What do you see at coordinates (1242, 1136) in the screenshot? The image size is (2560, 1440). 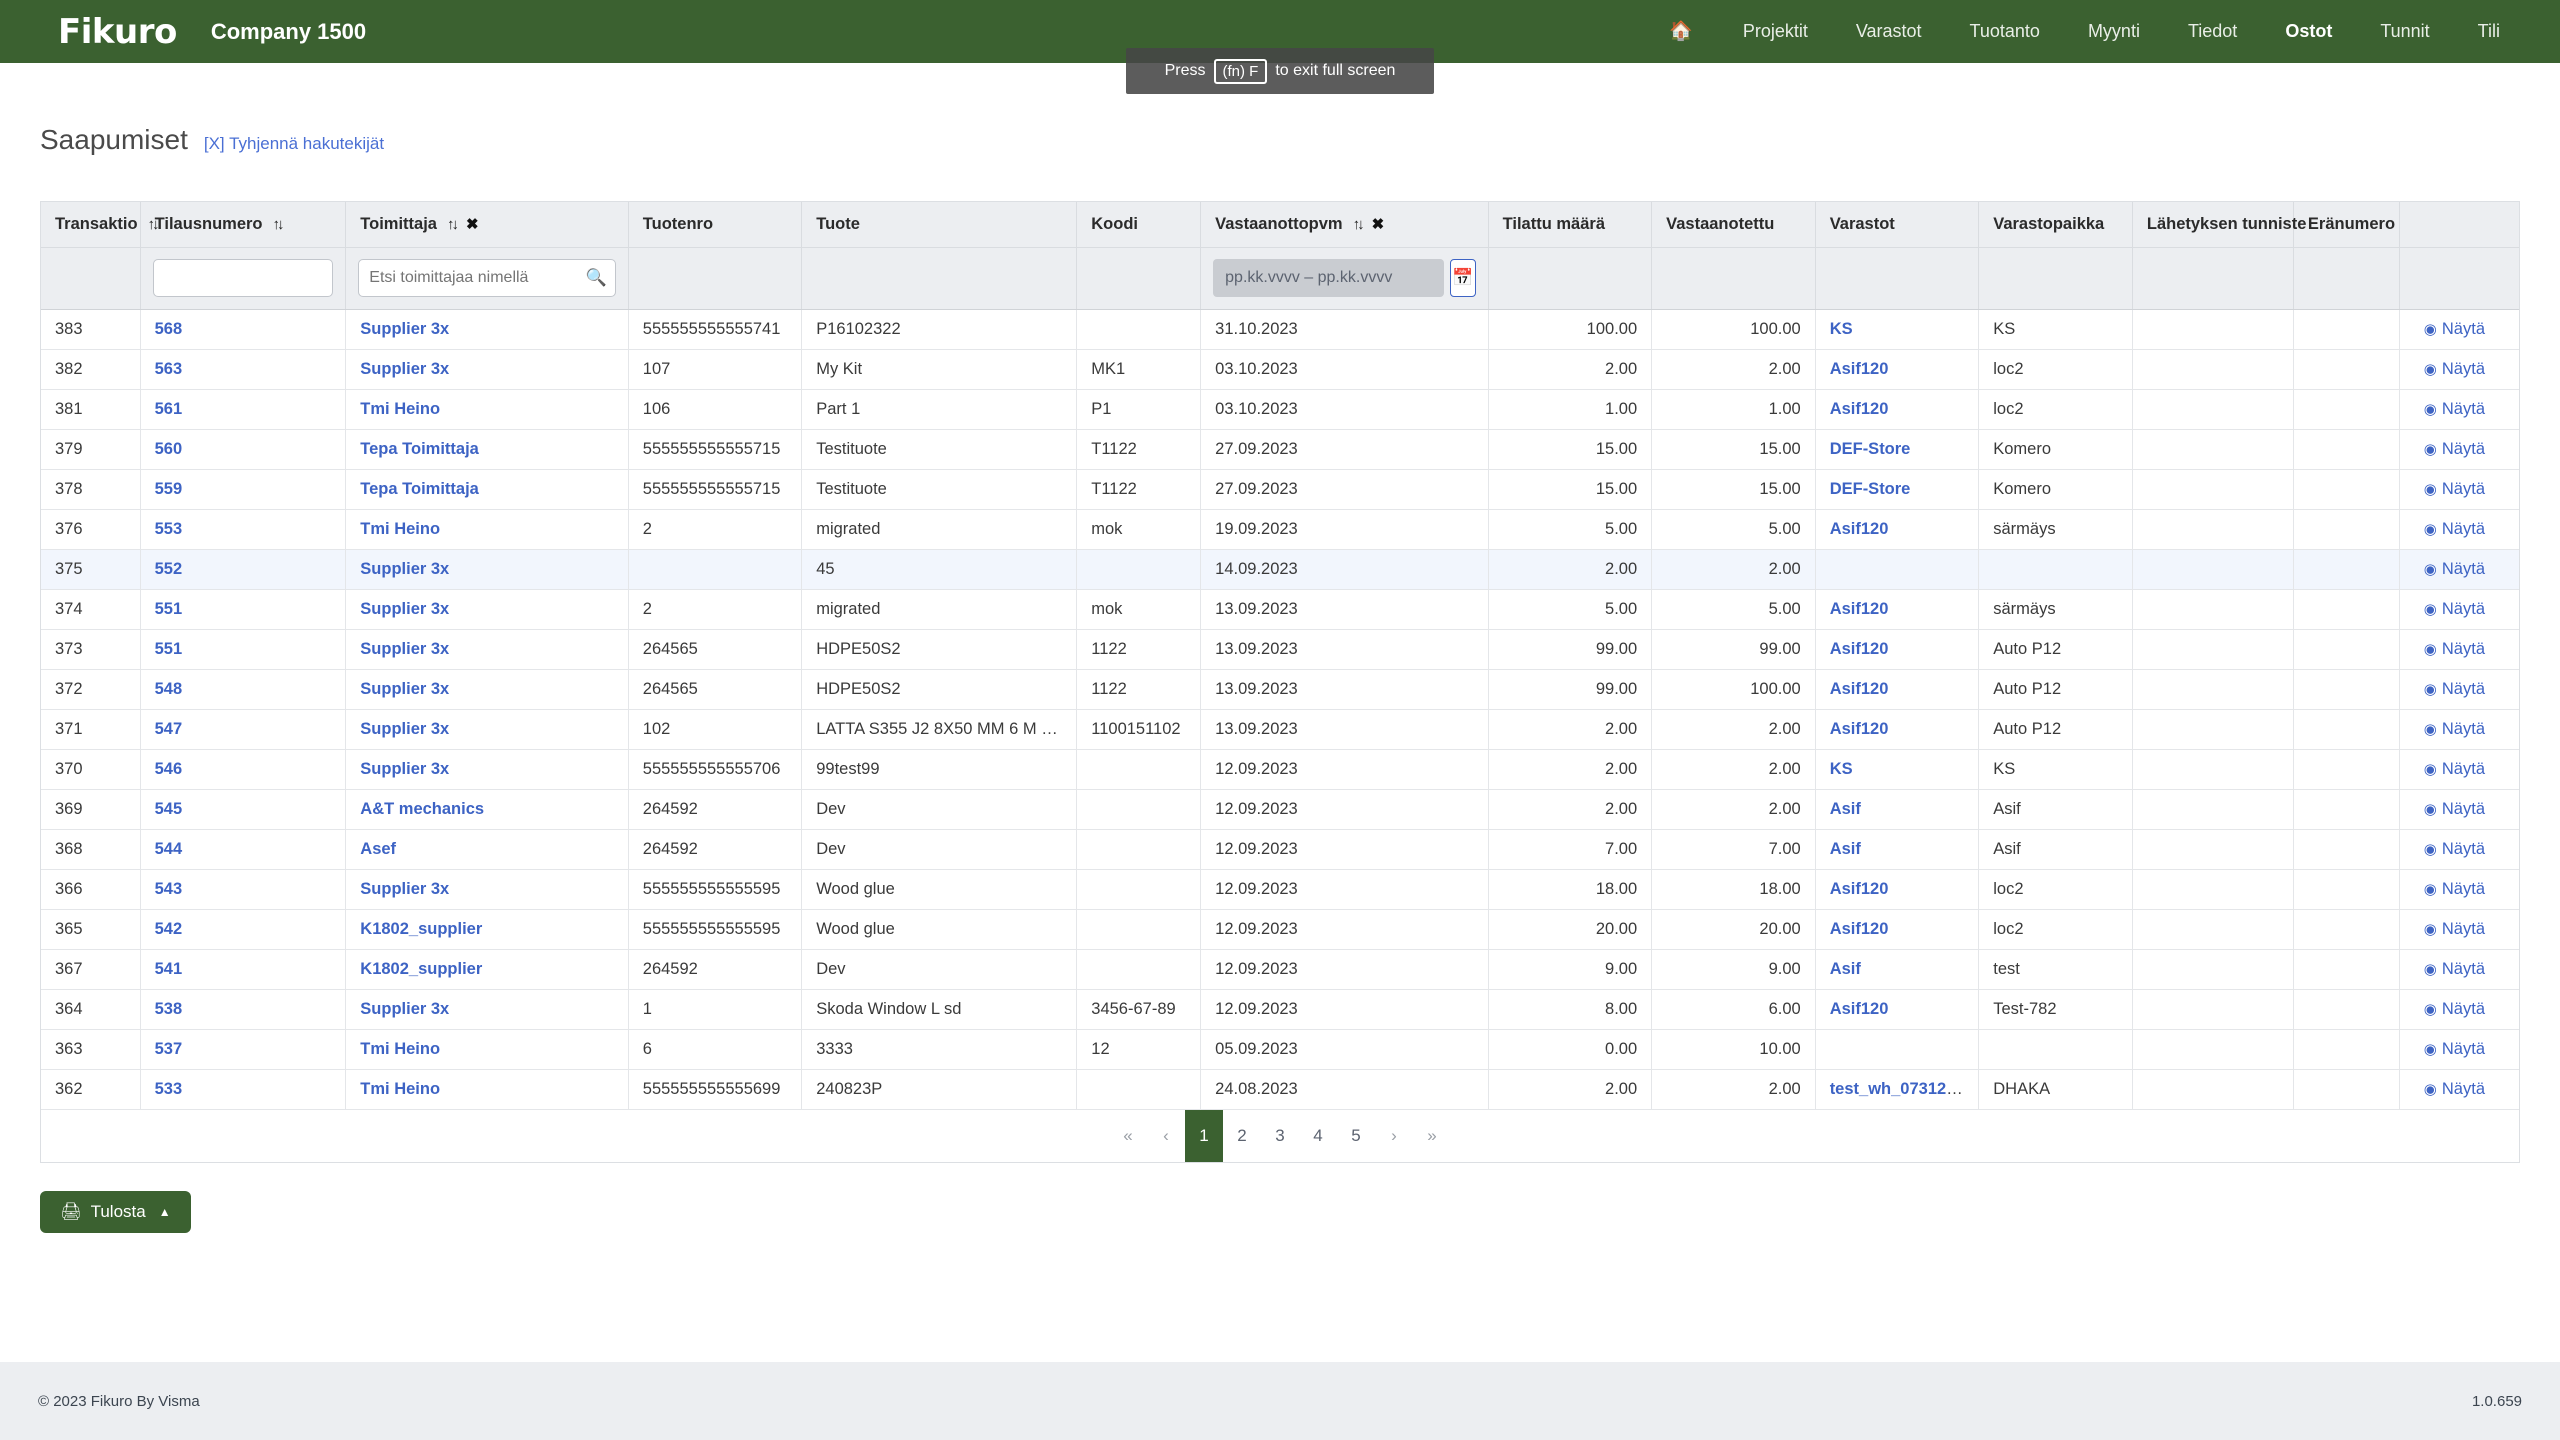 I see `pagination-page-2: 2` at bounding box center [1242, 1136].